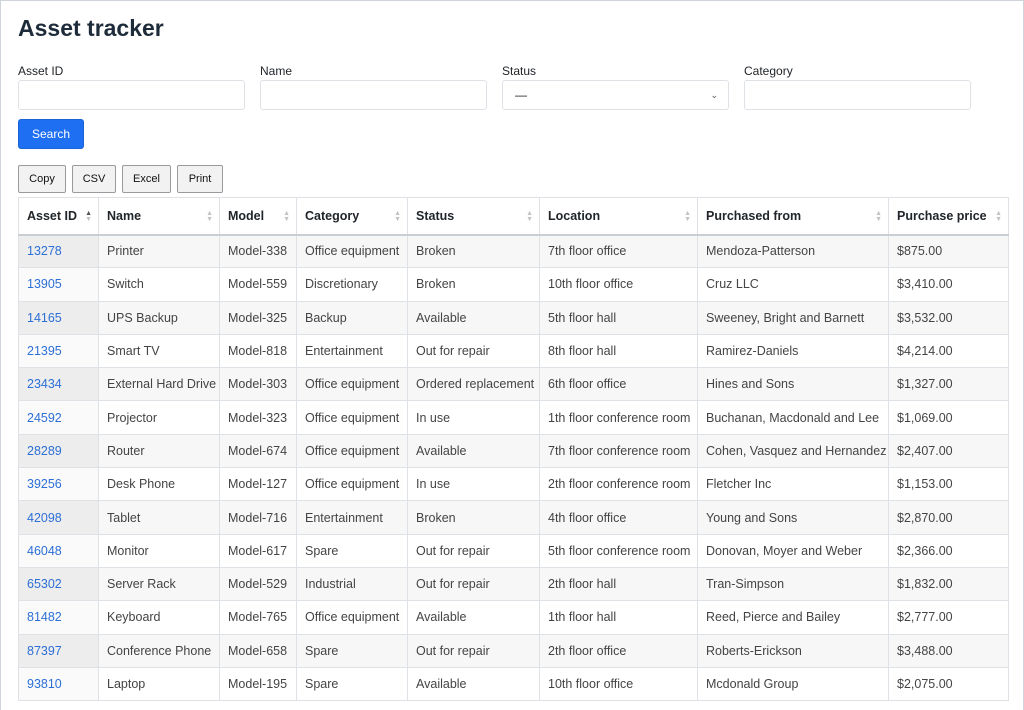 This screenshot has width=1024, height=710. I want to click on table-cell: Tablet, so click(159, 517).